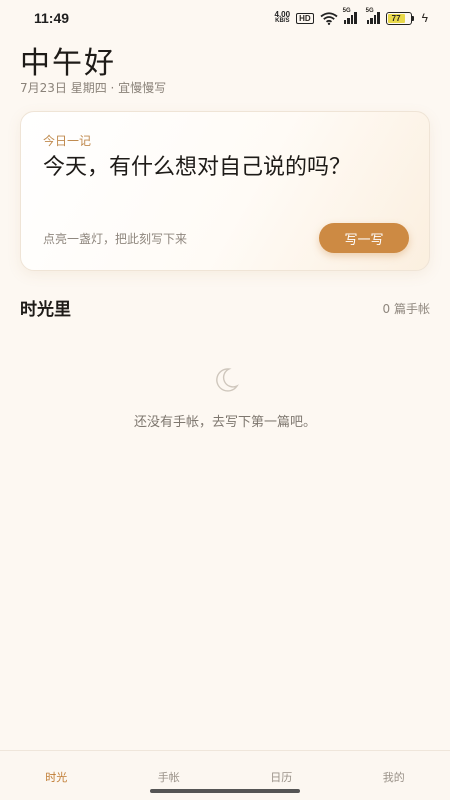 The height and width of the screenshot is (800, 450). I want to click on date-line: 7月23日 星期四 · 宜慢慢写, so click(93, 88).